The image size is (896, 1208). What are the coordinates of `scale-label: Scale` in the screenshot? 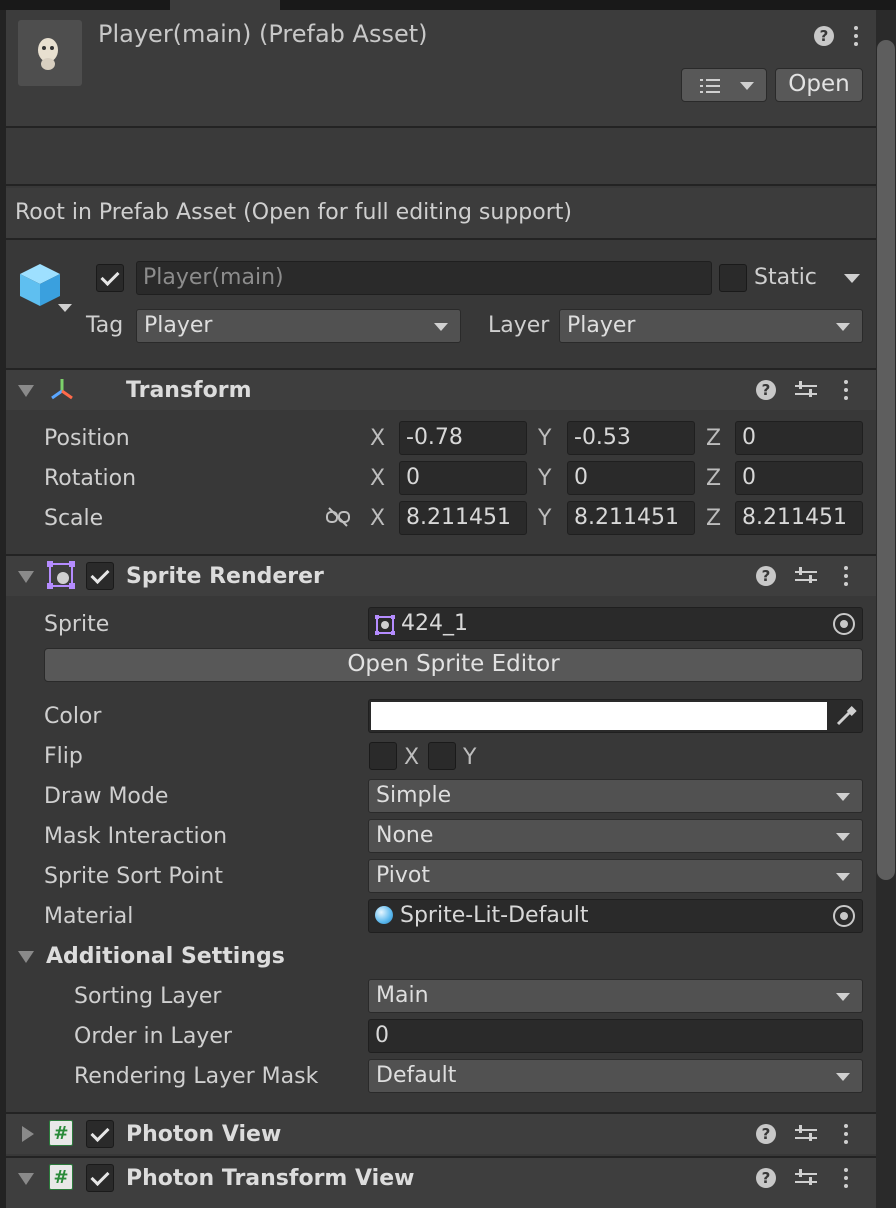 It's located at (74, 518).